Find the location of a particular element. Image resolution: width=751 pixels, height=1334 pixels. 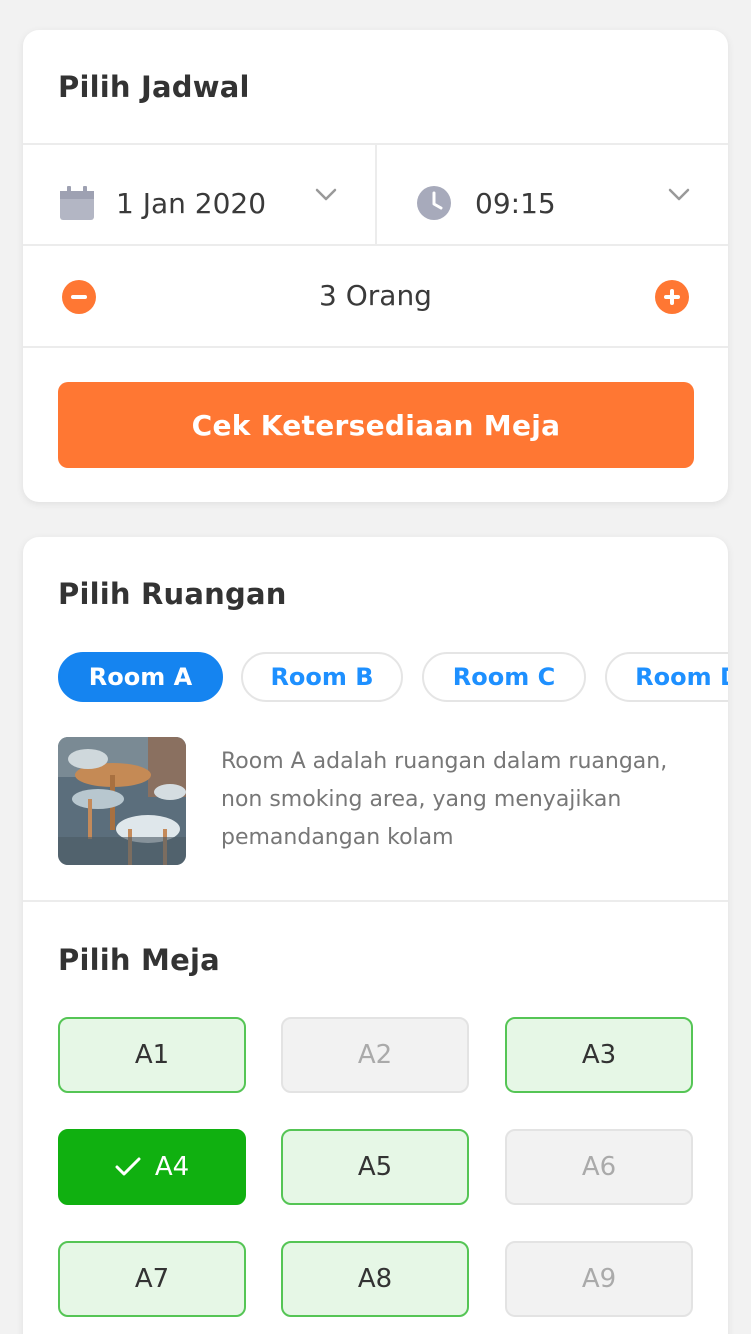

tab-room-d: Room D is located at coordinates (666, 677).